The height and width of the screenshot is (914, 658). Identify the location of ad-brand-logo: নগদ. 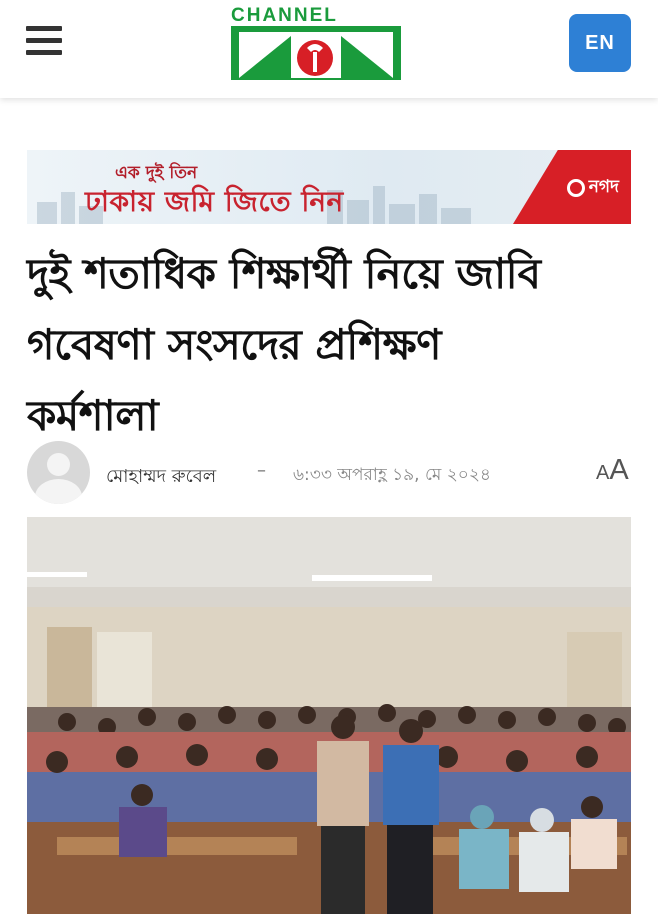
(592, 188).